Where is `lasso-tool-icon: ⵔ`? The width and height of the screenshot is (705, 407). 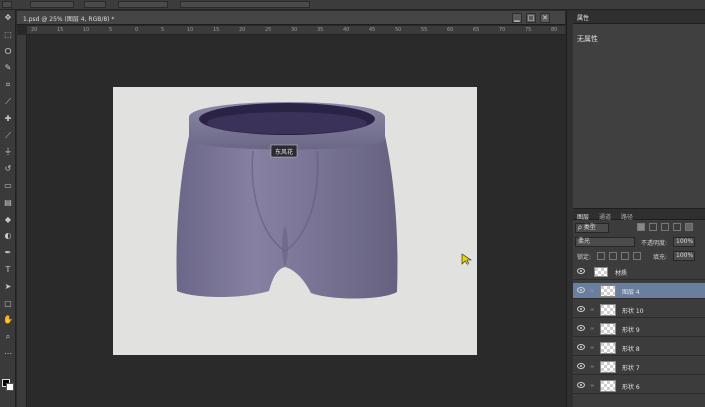
lasso-tool-icon: ⵔ is located at coordinates (8, 52).